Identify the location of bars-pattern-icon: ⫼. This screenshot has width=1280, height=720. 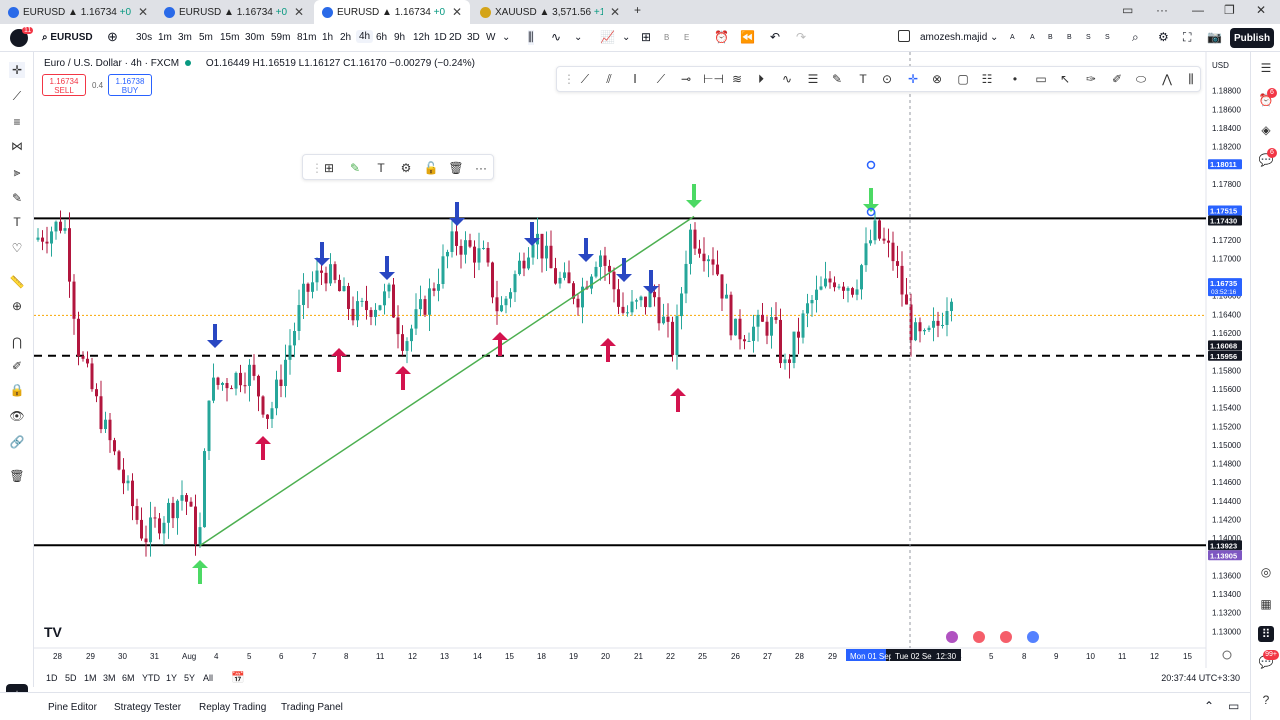
(1191, 79).